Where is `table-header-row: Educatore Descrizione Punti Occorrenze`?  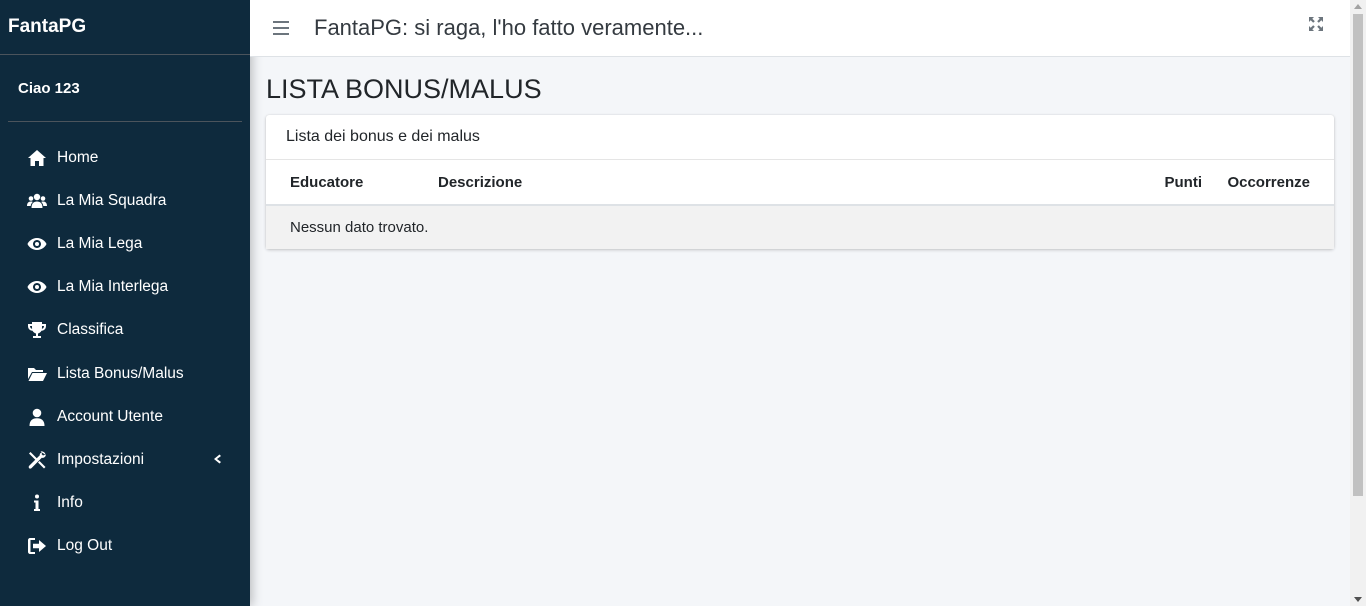 table-header-row: Educatore Descrizione Punti Occorrenze is located at coordinates (800, 183).